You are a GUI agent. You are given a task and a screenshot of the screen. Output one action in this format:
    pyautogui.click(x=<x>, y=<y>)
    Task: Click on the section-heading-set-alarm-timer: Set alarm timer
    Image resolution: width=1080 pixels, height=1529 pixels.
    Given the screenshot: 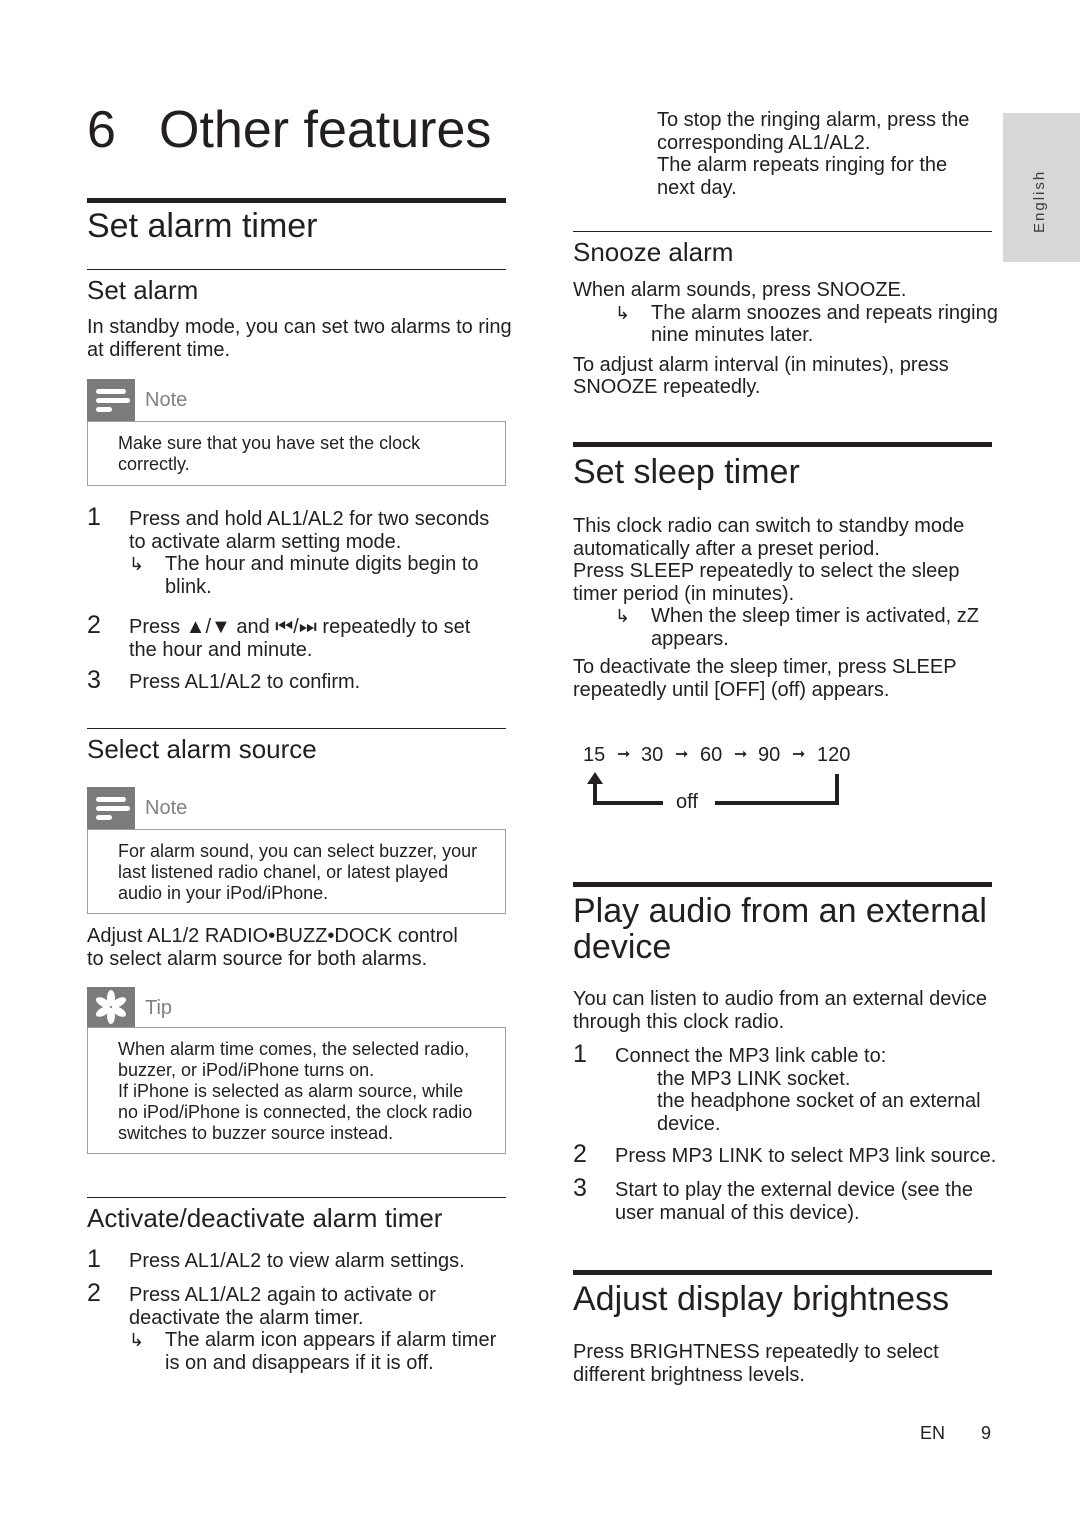 What is the action you would take?
    pyautogui.click(x=202, y=226)
    